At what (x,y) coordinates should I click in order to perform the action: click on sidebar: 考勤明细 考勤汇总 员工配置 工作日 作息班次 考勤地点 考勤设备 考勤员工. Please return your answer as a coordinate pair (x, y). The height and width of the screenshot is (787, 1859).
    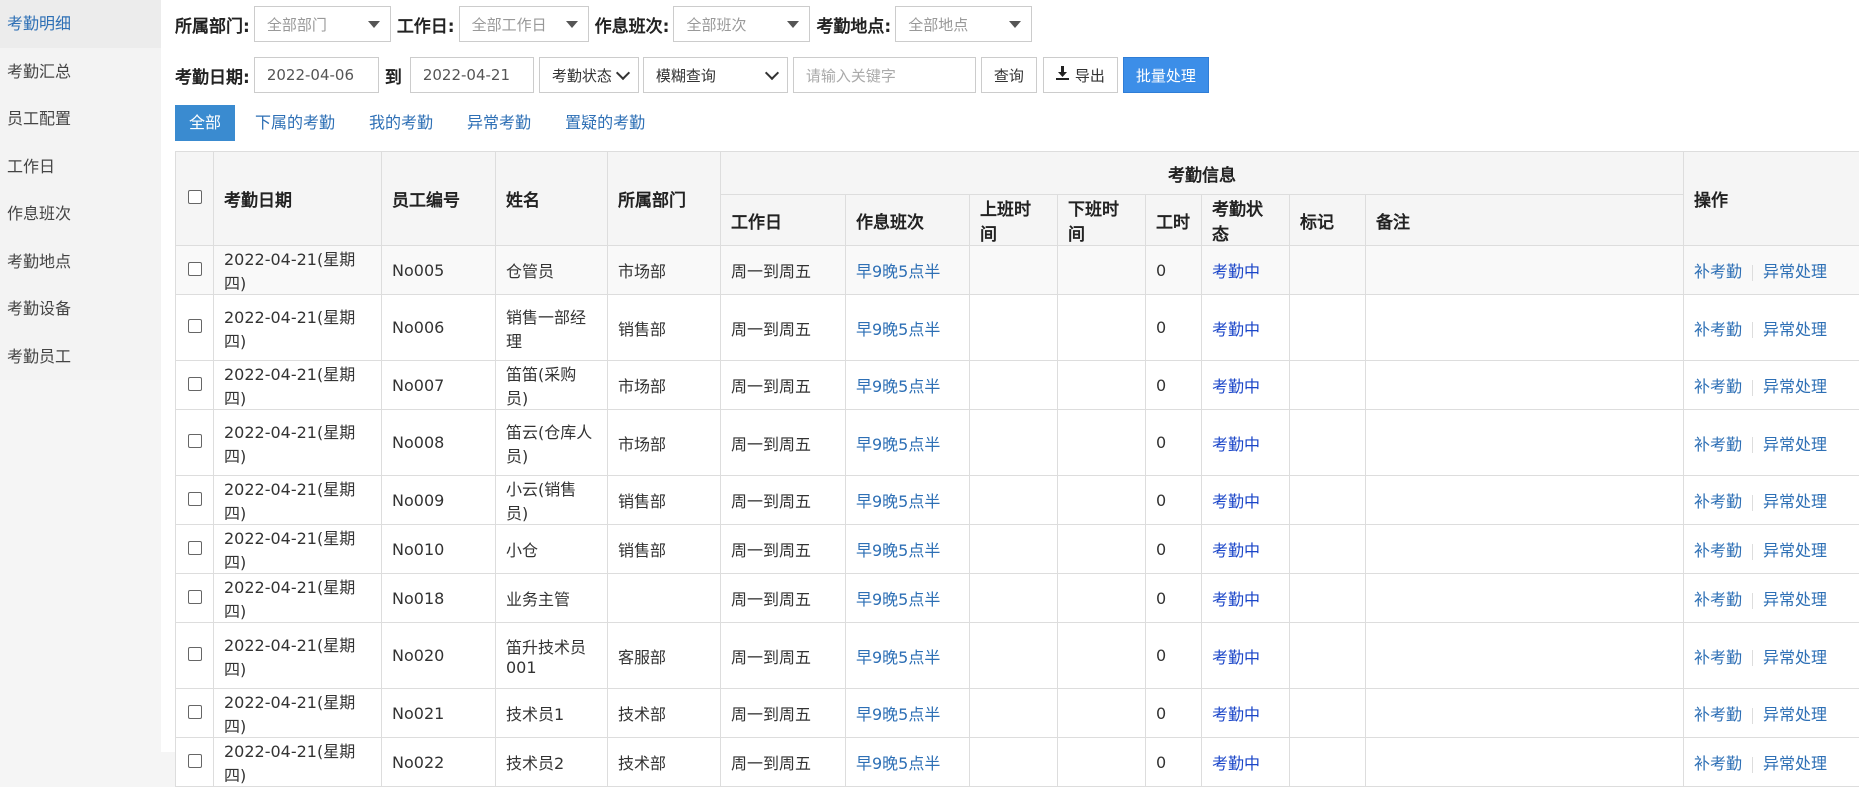
    Looking at the image, I should click on (80, 190).